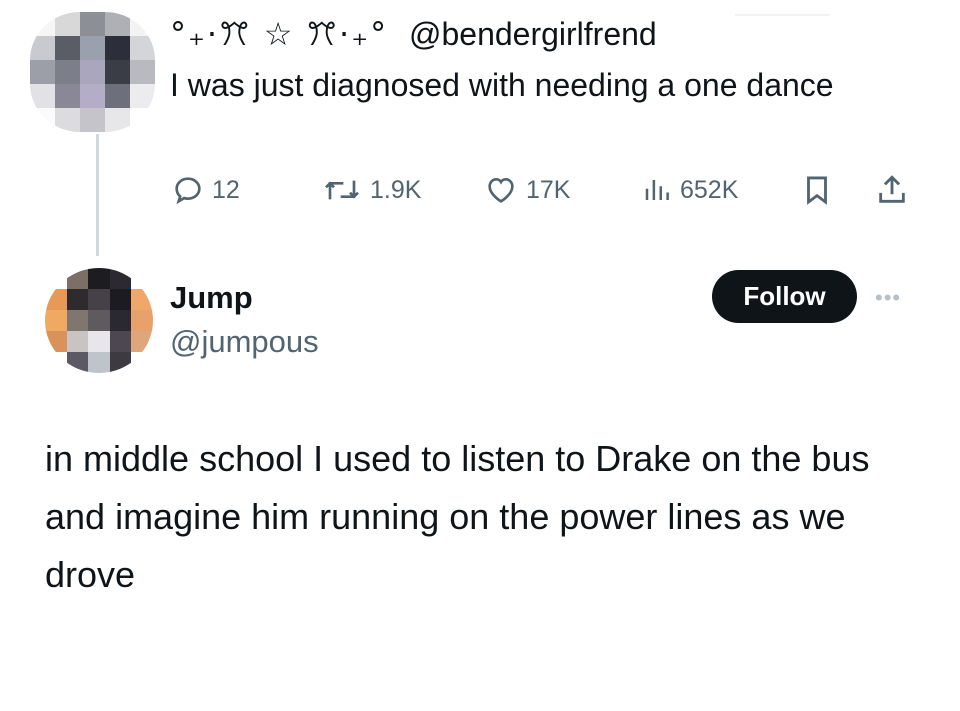 This screenshot has height=711, width=960. I want to click on share-icon, so click(892, 189).